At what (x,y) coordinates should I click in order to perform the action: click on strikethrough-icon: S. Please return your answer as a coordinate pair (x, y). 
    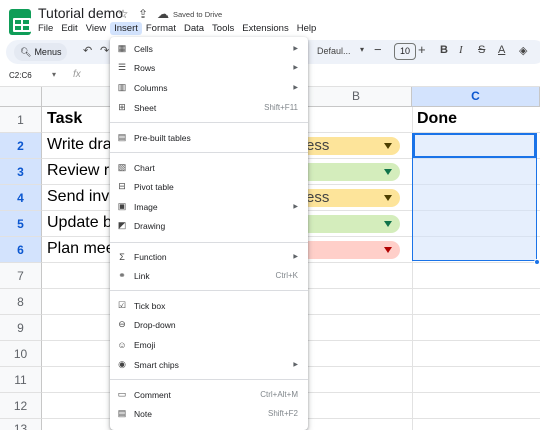
    Looking at the image, I should click on (481, 50).